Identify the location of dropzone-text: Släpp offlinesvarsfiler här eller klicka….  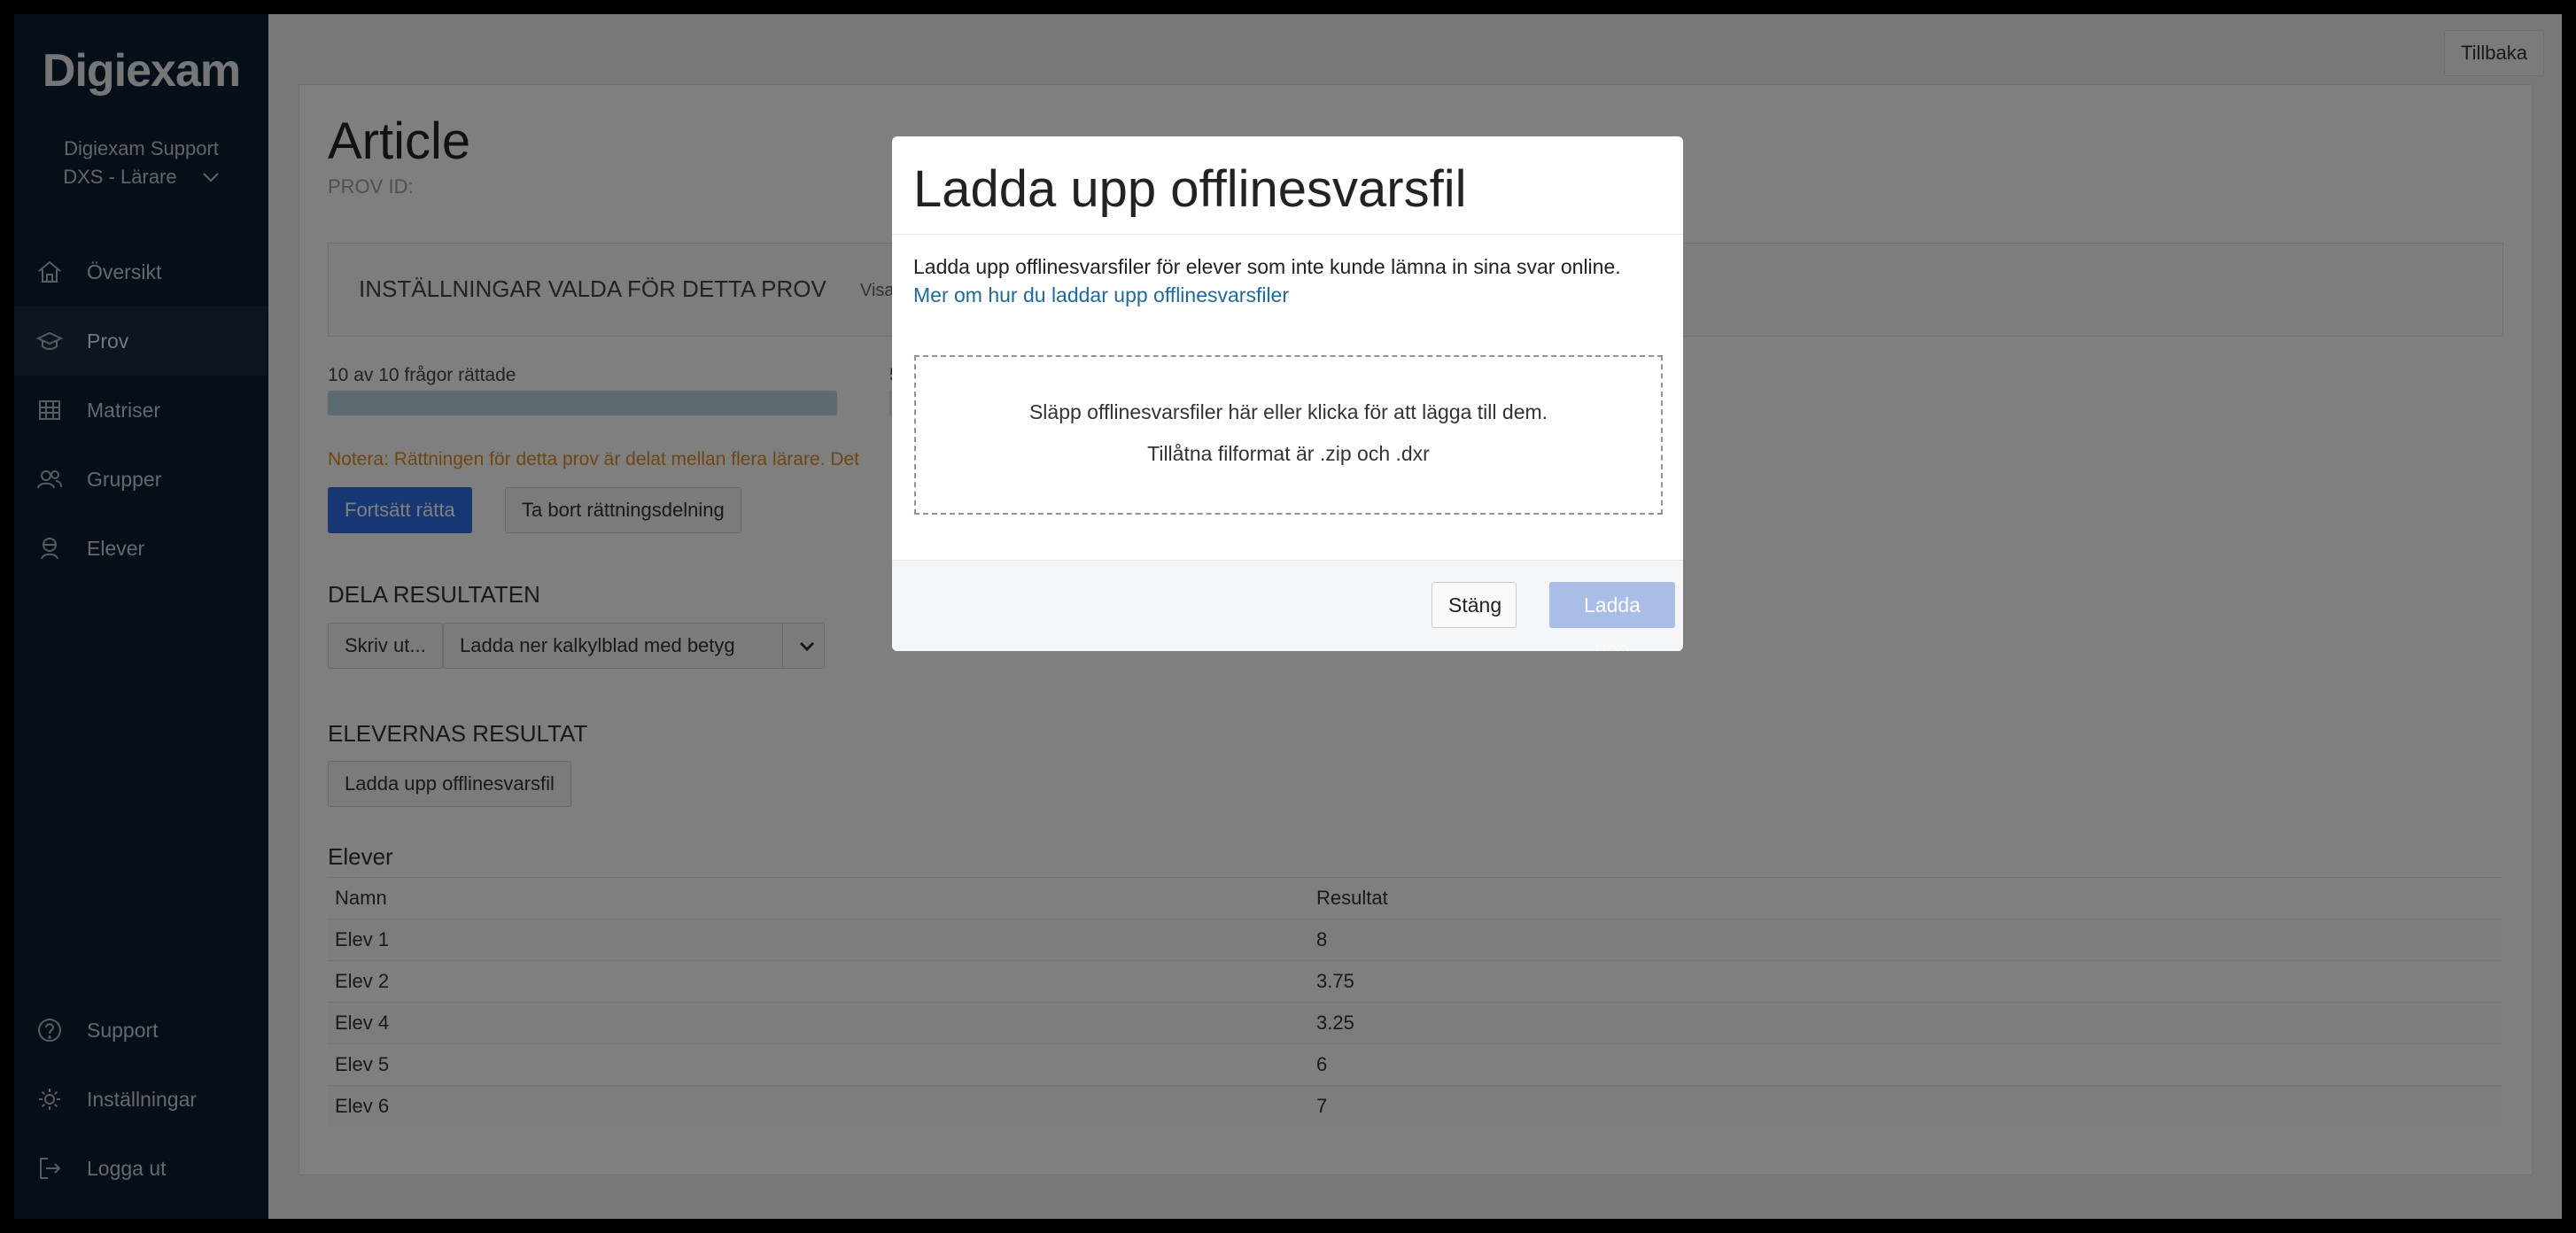
(1288, 411).